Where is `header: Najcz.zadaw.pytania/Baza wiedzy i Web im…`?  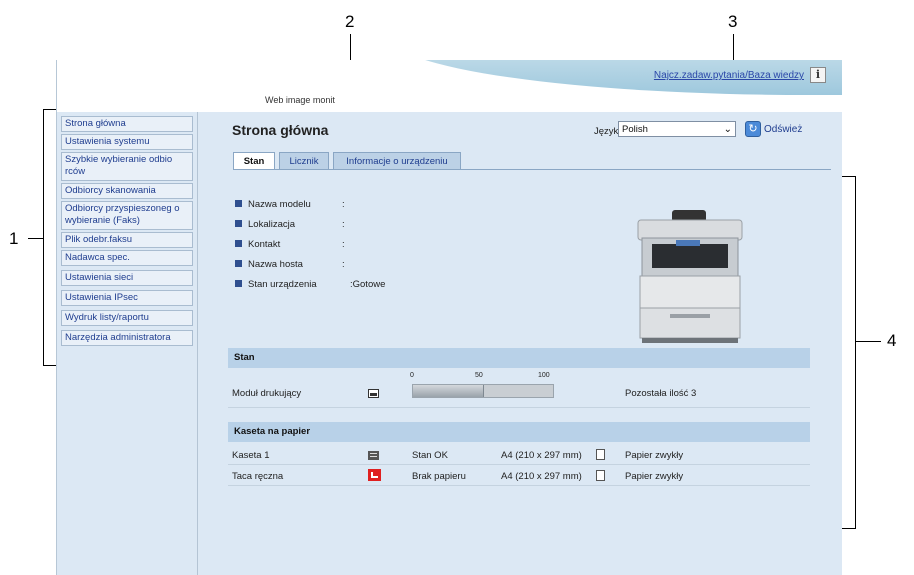 header: Najcz.zadaw.pytania/Baza wiedzy i Web im… is located at coordinates (449, 86).